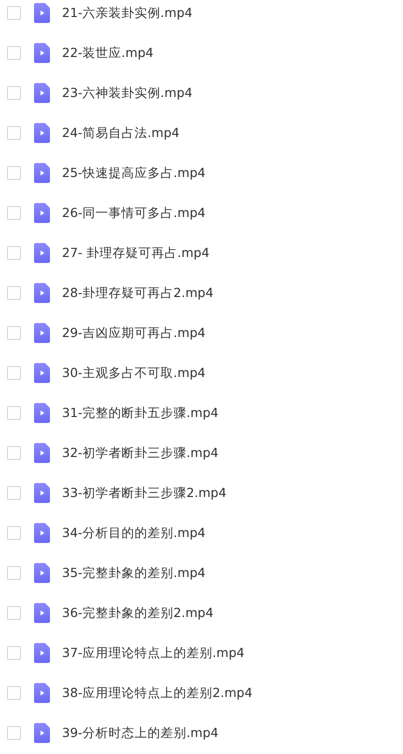 This screenshot has height=754, width=403. What do you see at coordinates (127, 13) in the screenshot?
I see `file-name: 21-六亲装卦实例.mp4` at bounding box center [127, 13].